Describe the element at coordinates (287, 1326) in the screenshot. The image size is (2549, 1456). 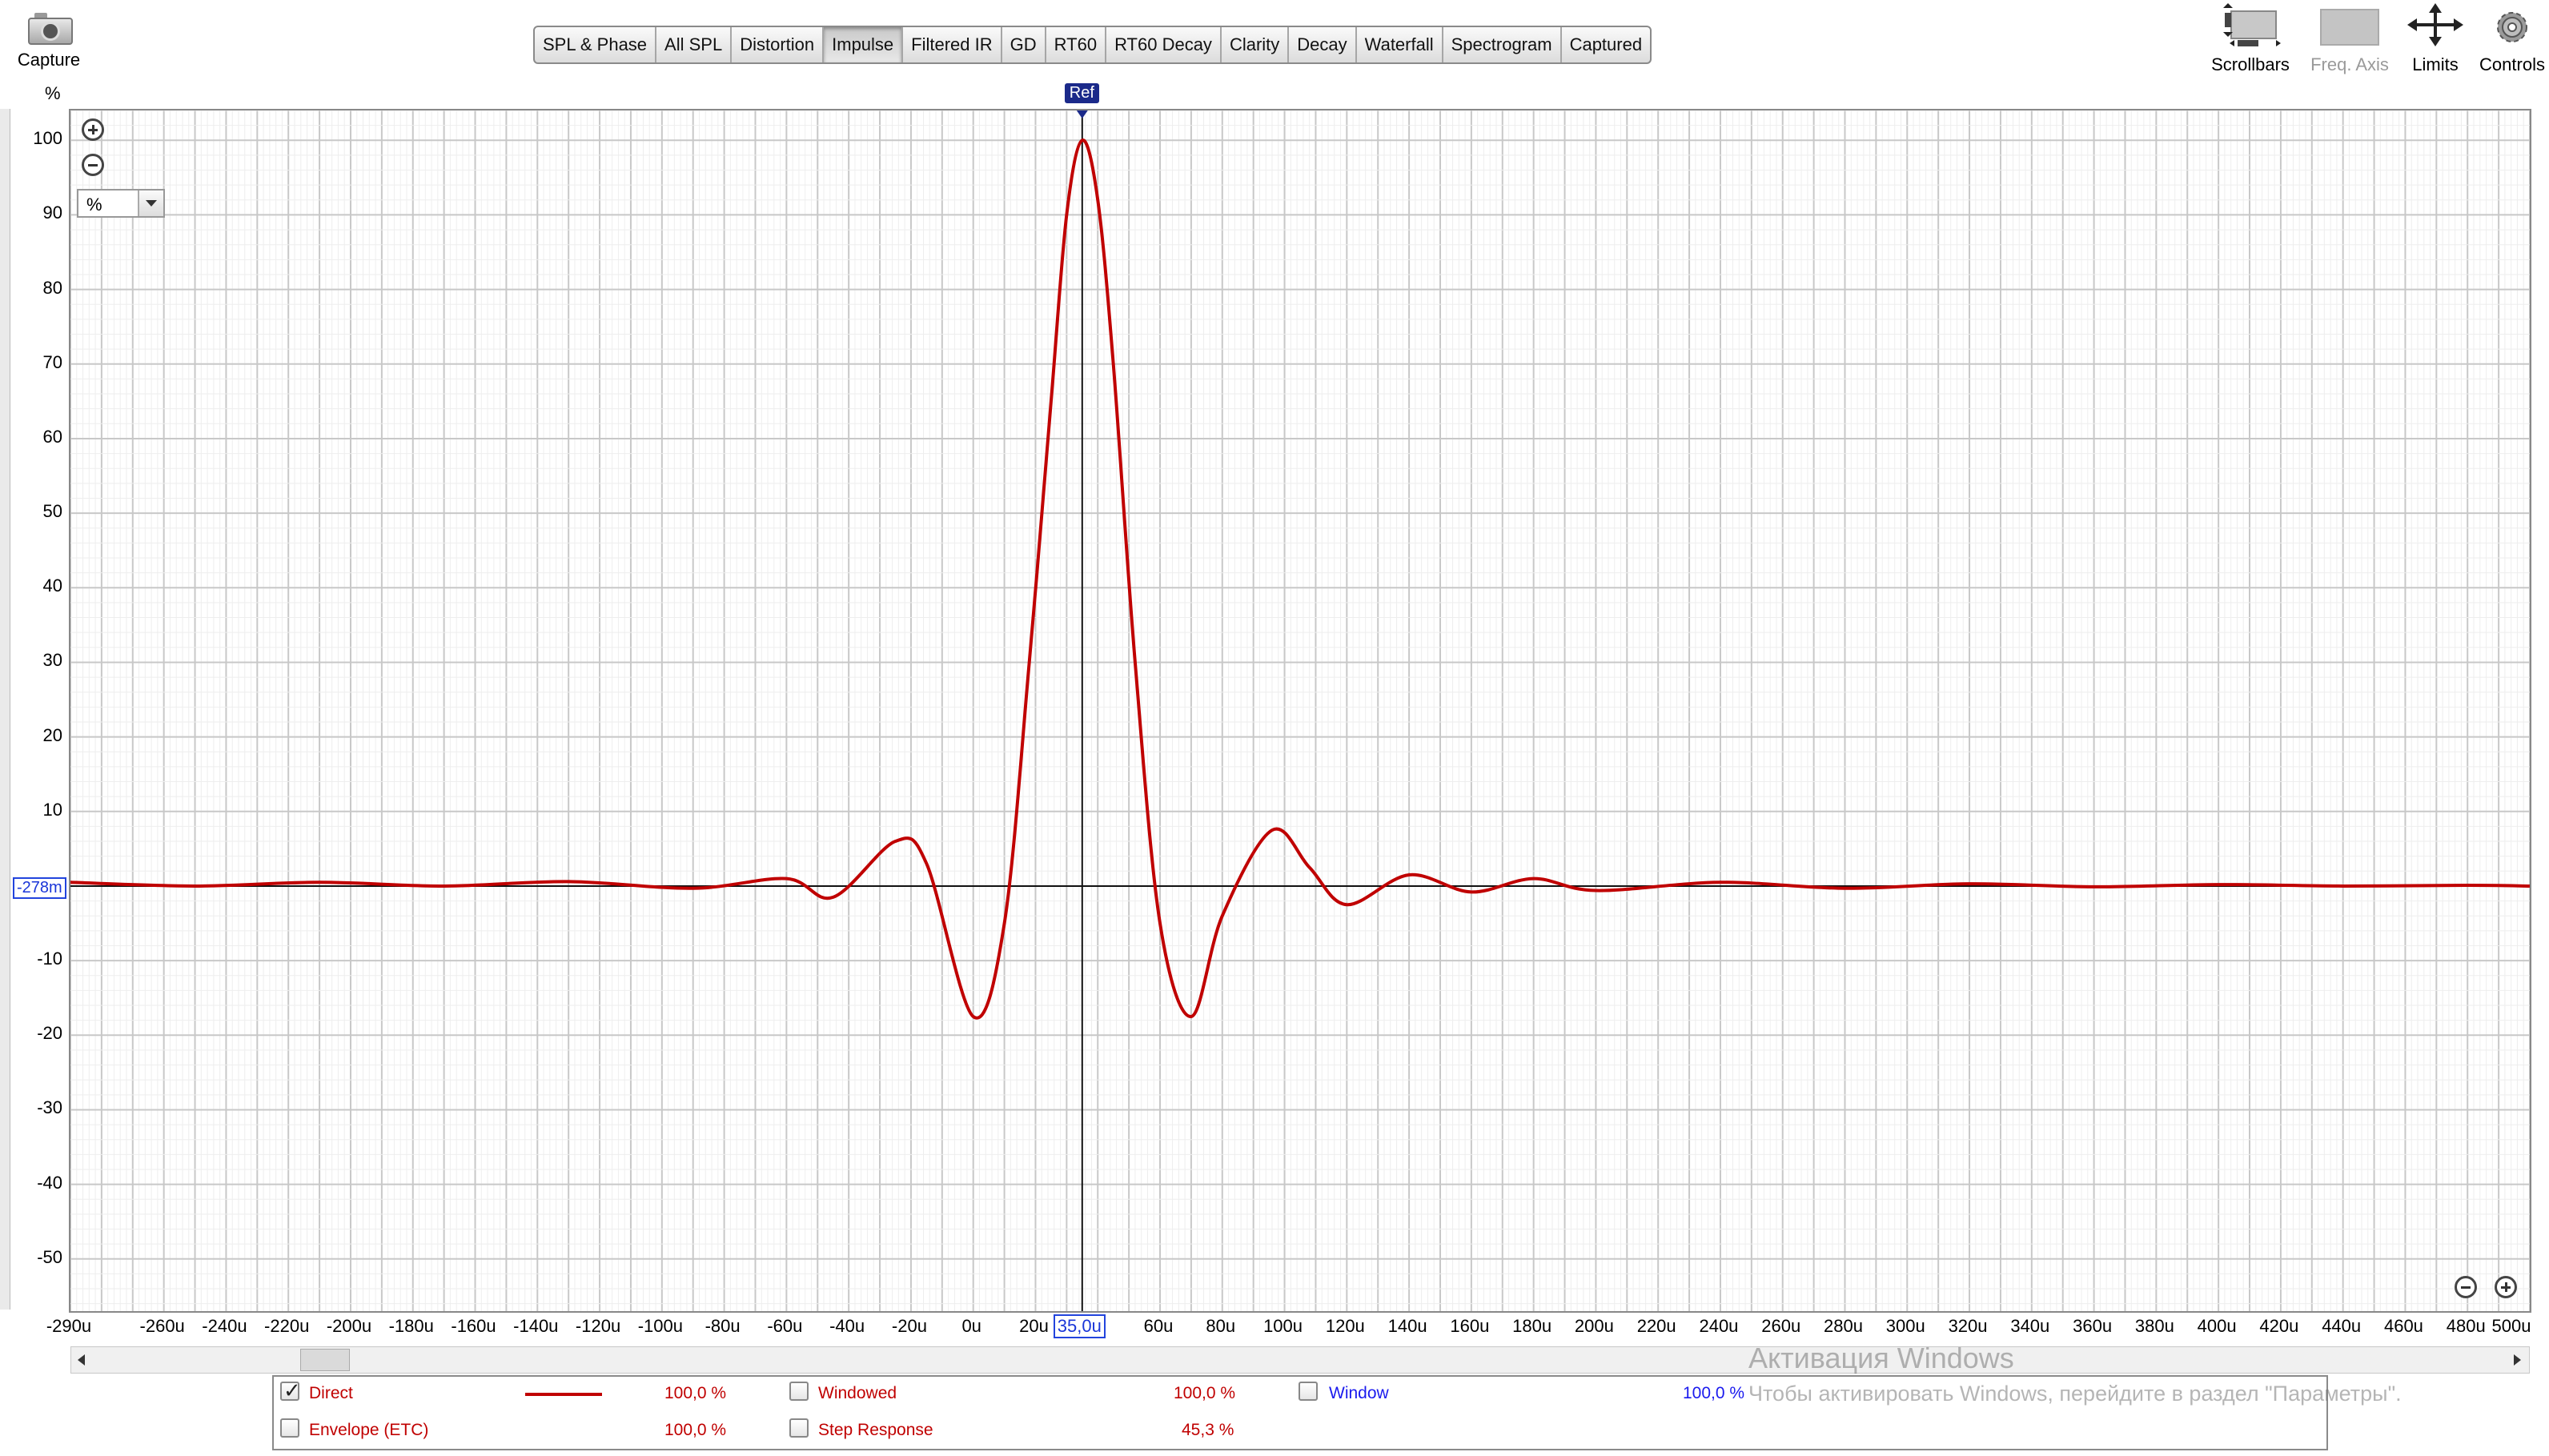
I see `x-tick-label: -220u` at that location.